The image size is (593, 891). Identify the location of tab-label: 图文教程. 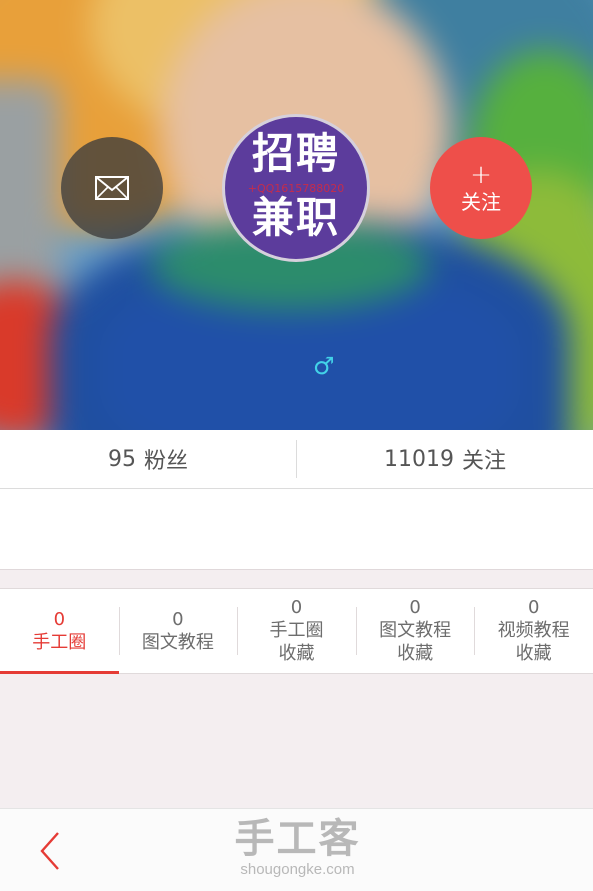
(177, 642).